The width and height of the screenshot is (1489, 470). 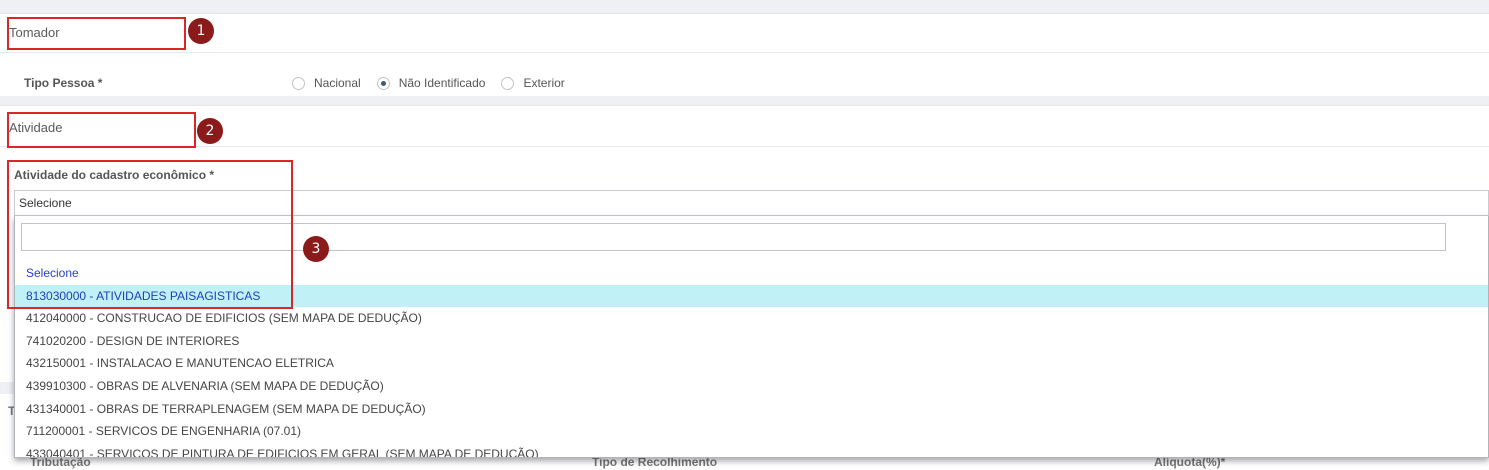 I want to click on radio-label: Exterior, so click(x=544, y=83).